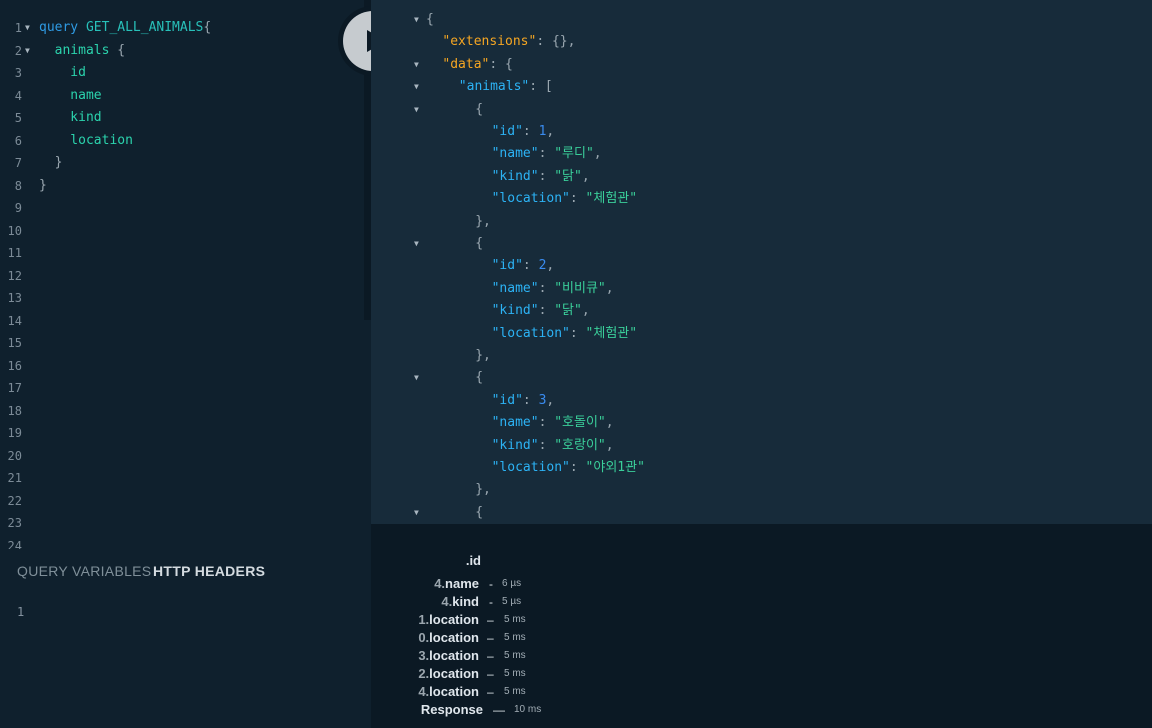 This screenshot has width=1152, height=728. I want to click on editor-line: 1 ▼ query GET_ALL_ANIMALS{, so click(180, 28).